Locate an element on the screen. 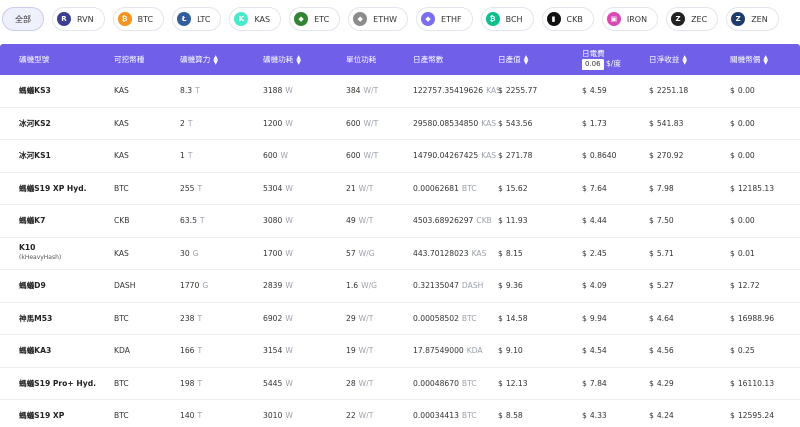  coin-filter-label: KAS is located at coordinates (262, 19).